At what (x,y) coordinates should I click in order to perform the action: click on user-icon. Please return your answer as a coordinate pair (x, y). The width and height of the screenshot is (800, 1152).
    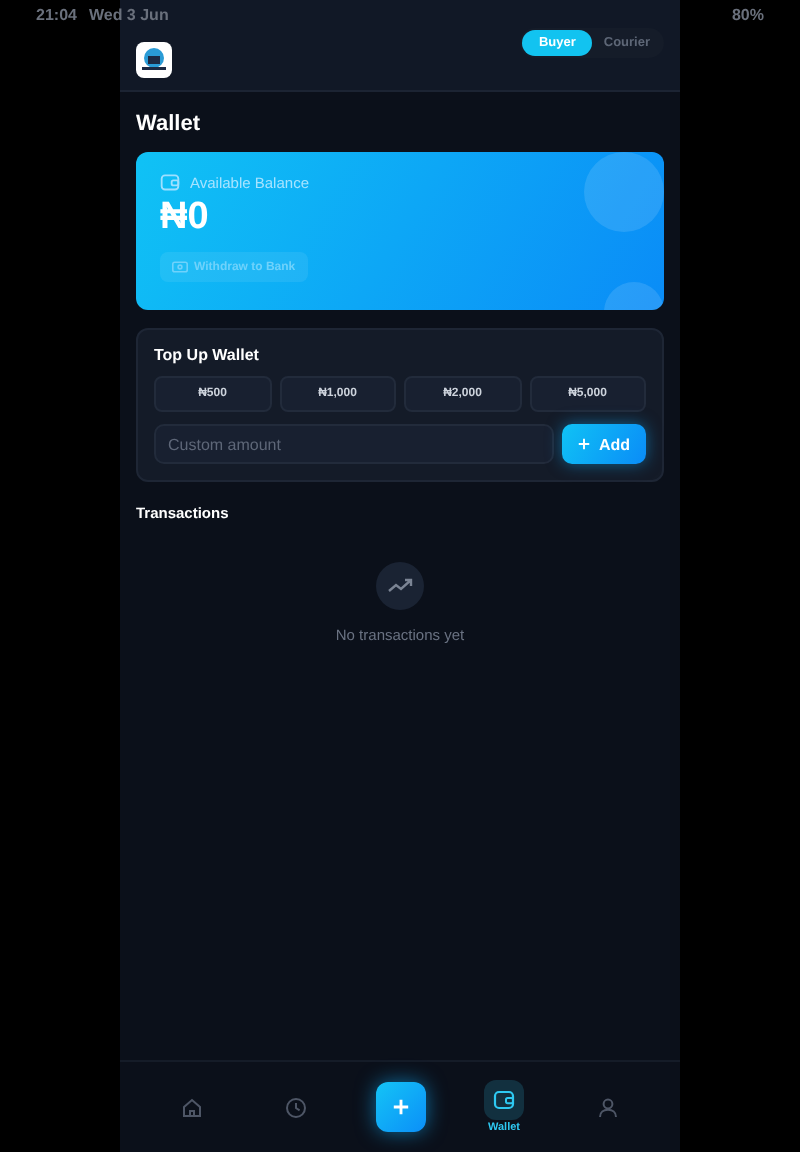
    Looking at the image, I should click on (608, 1107).